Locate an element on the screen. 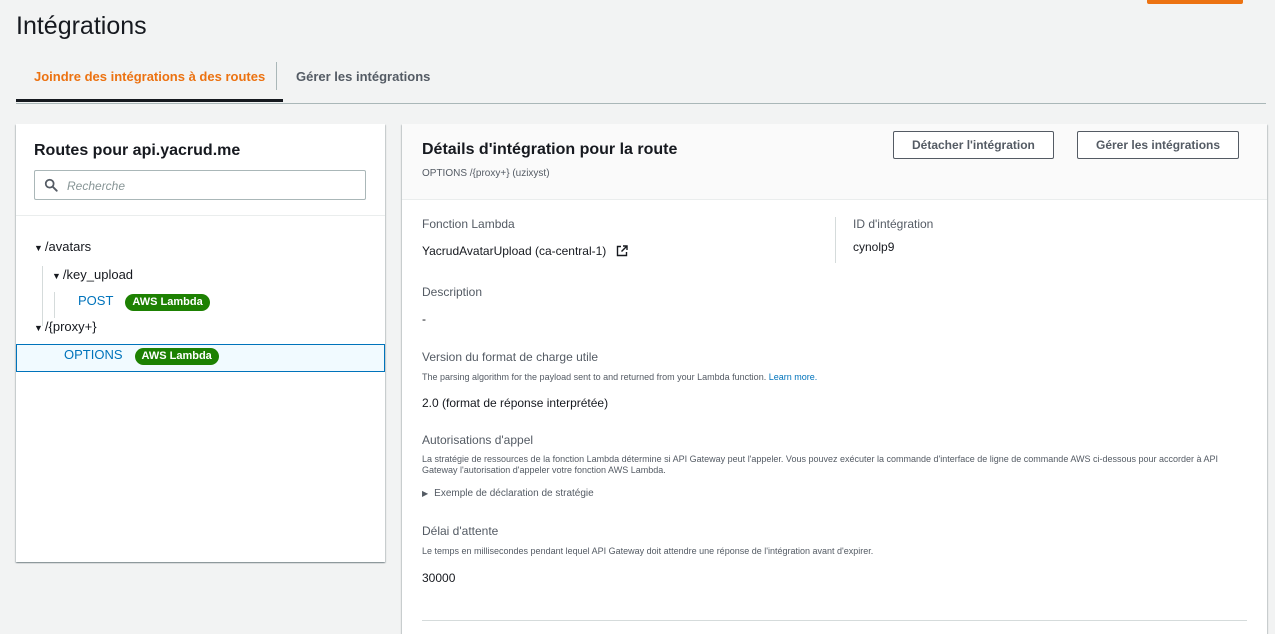  description-label: Description is located at coordinates (452, 292).